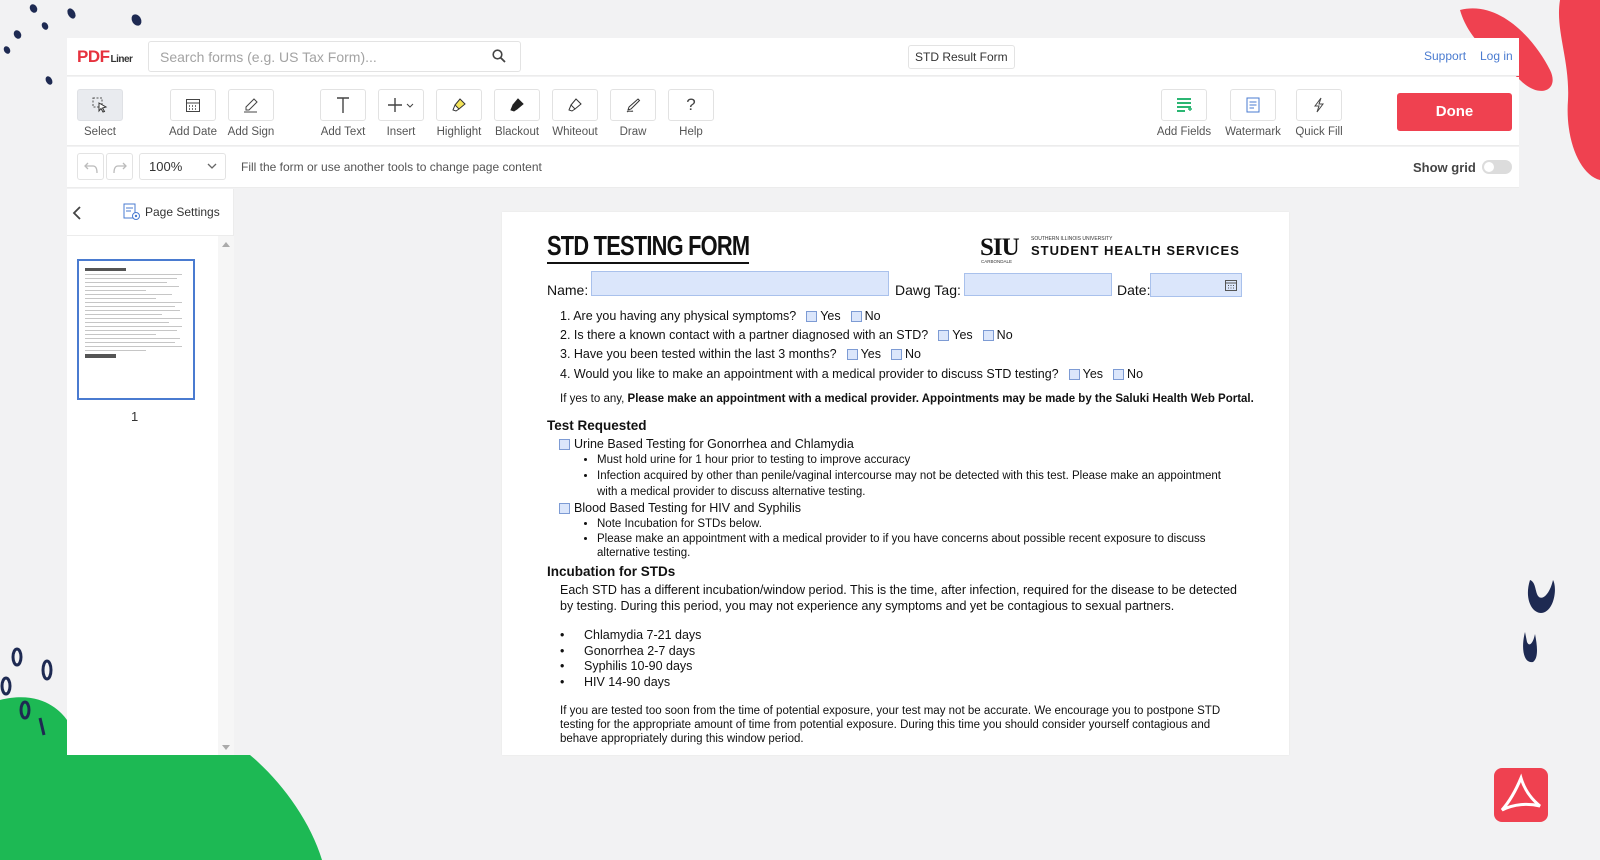 The width and height of the screenshot is (1600, 860). What do you see at coordinates (1319, 132) in the screenshot?
I see `quick-fill-label: Quick Fill` at bounding box center [1319, 132].